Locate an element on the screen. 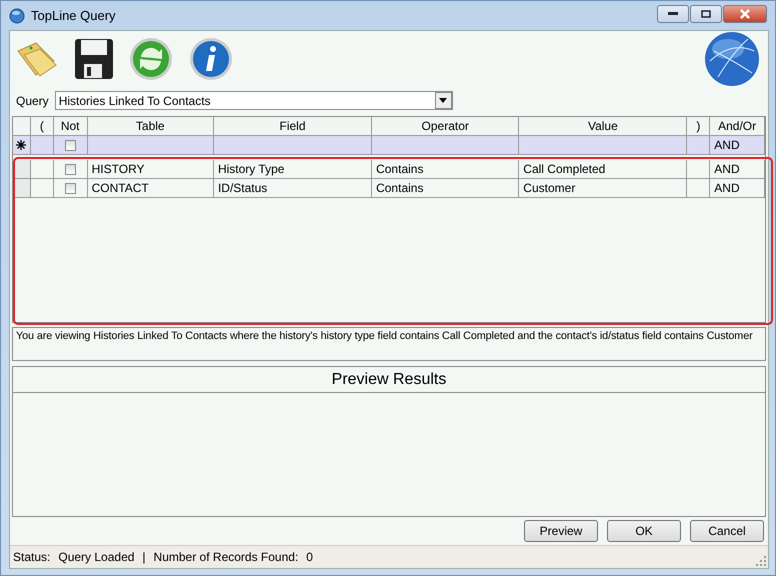 This screenshot has height=576, width=776. table-cell: HISTORY is located at coordinates (151, 169).